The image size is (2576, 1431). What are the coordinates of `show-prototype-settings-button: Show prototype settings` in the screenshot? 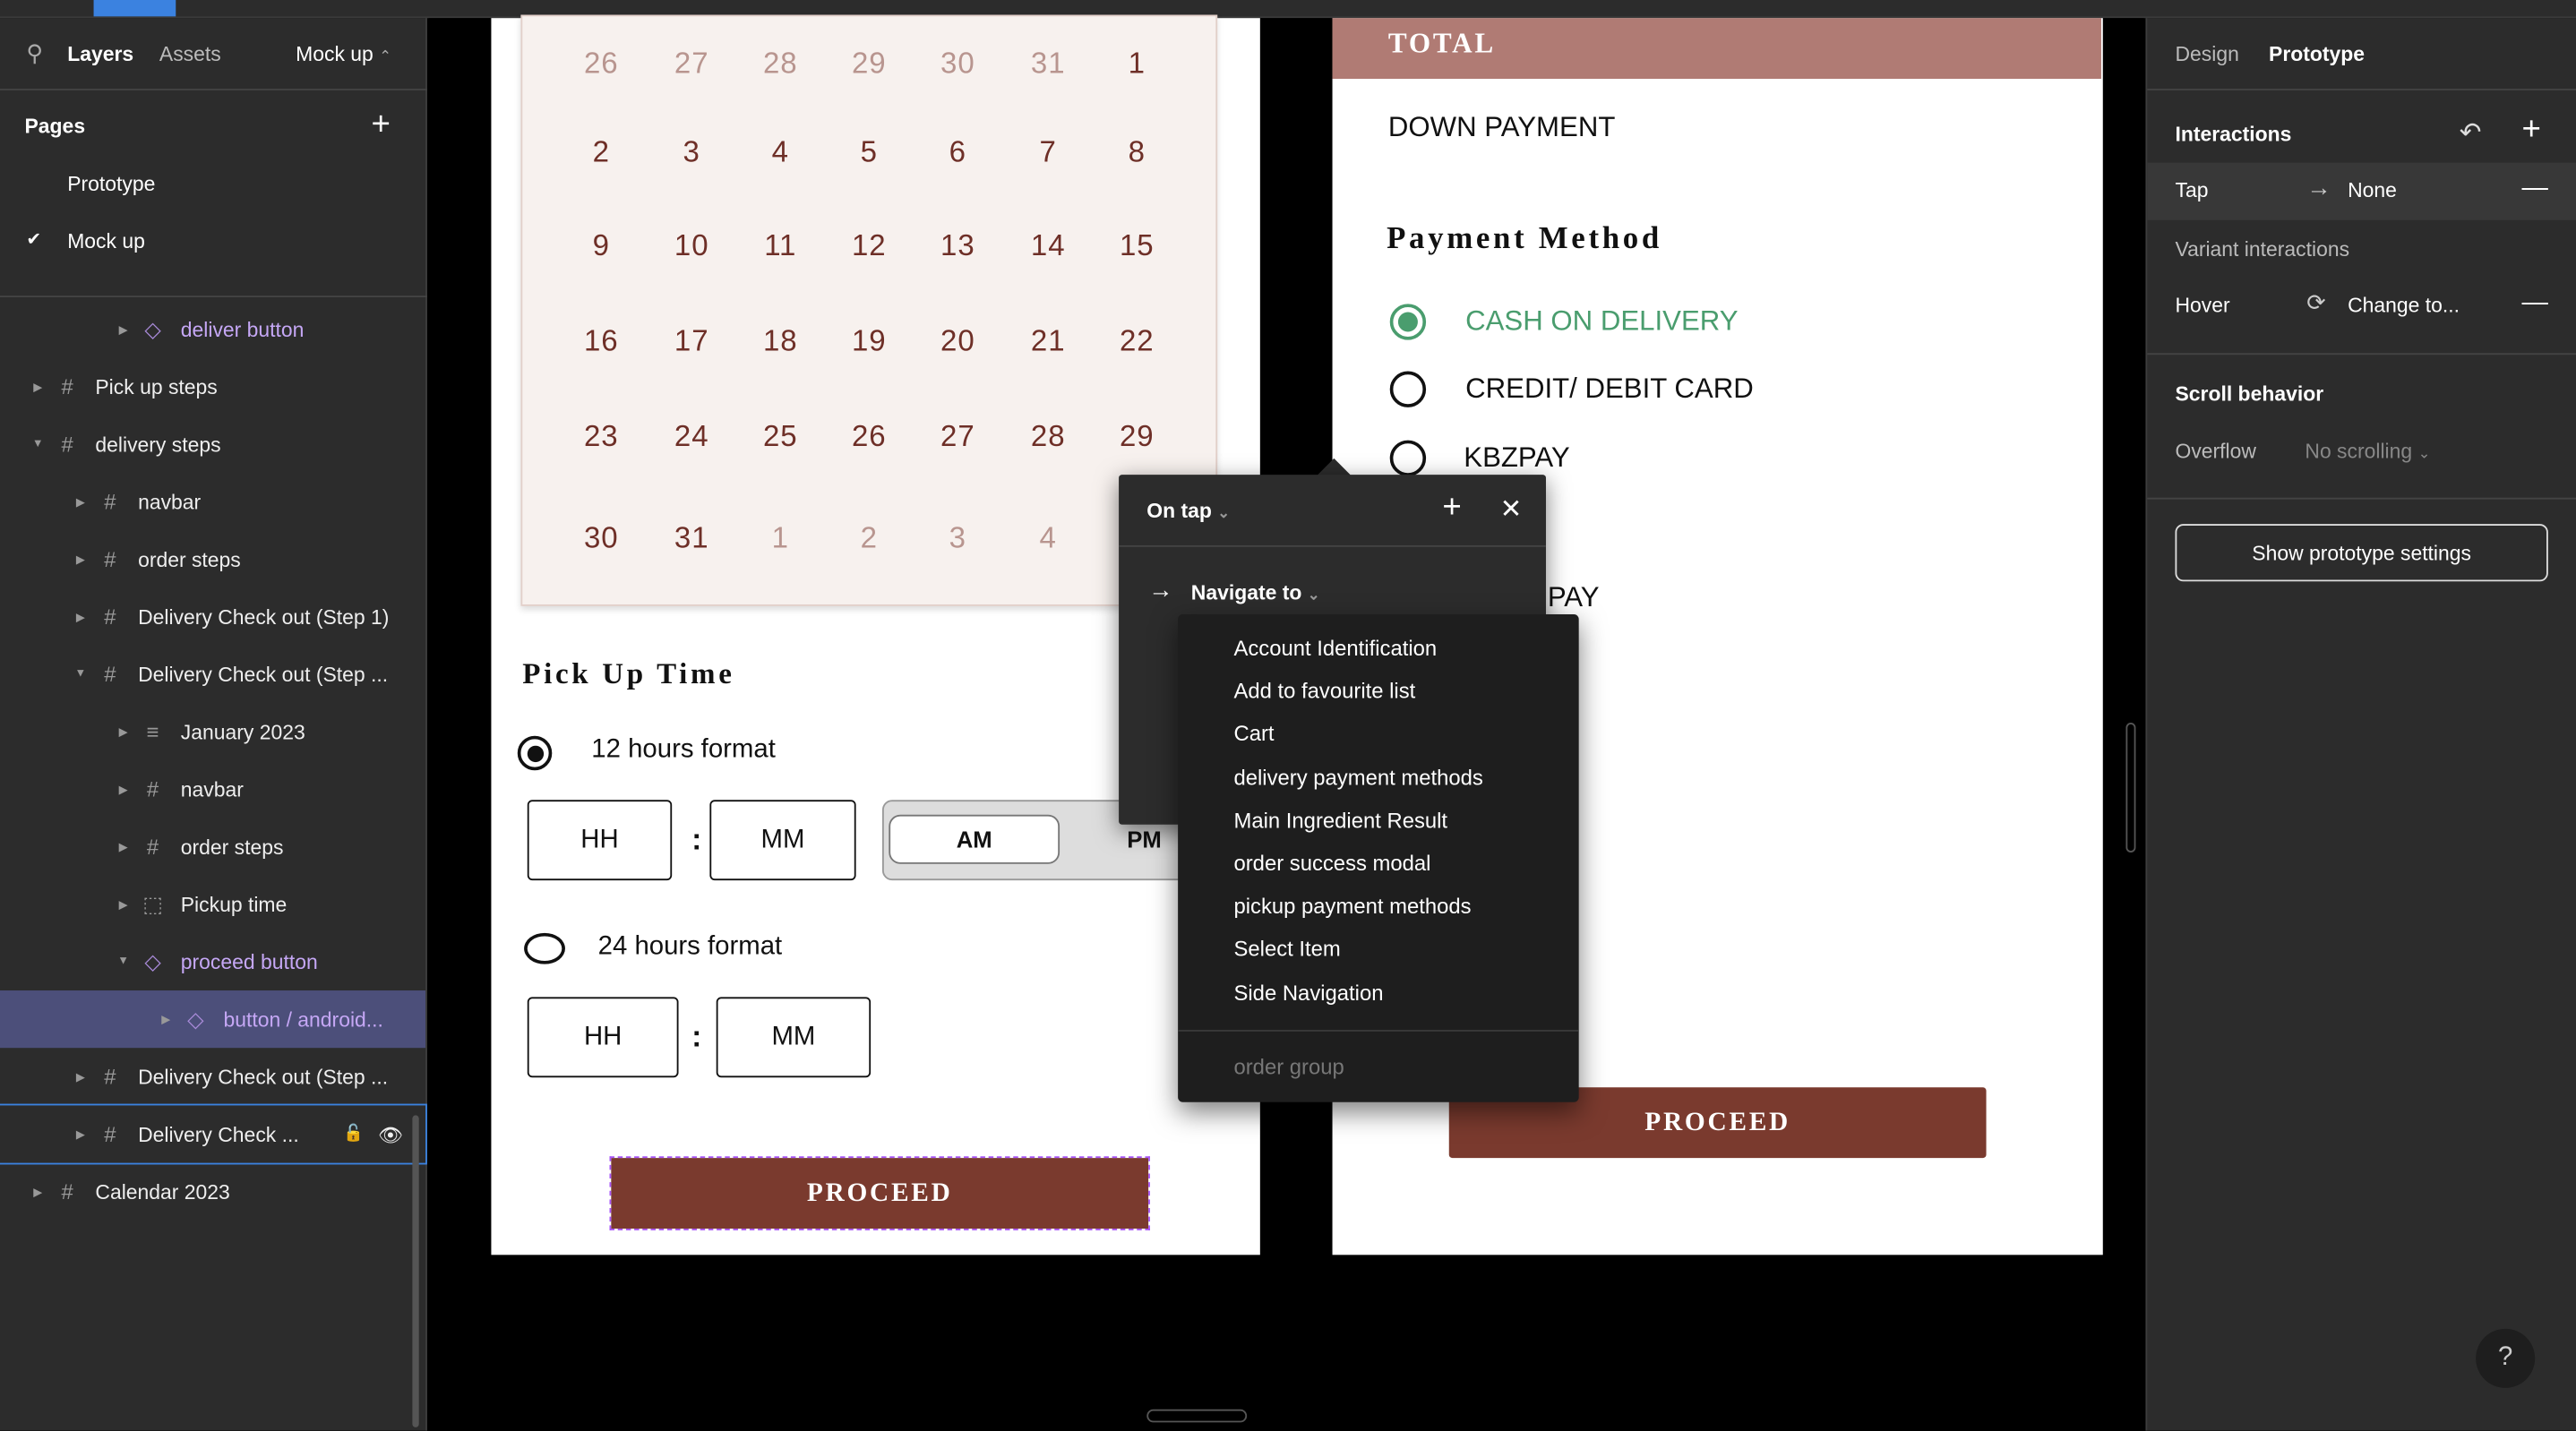 It's located at (2361, 553).